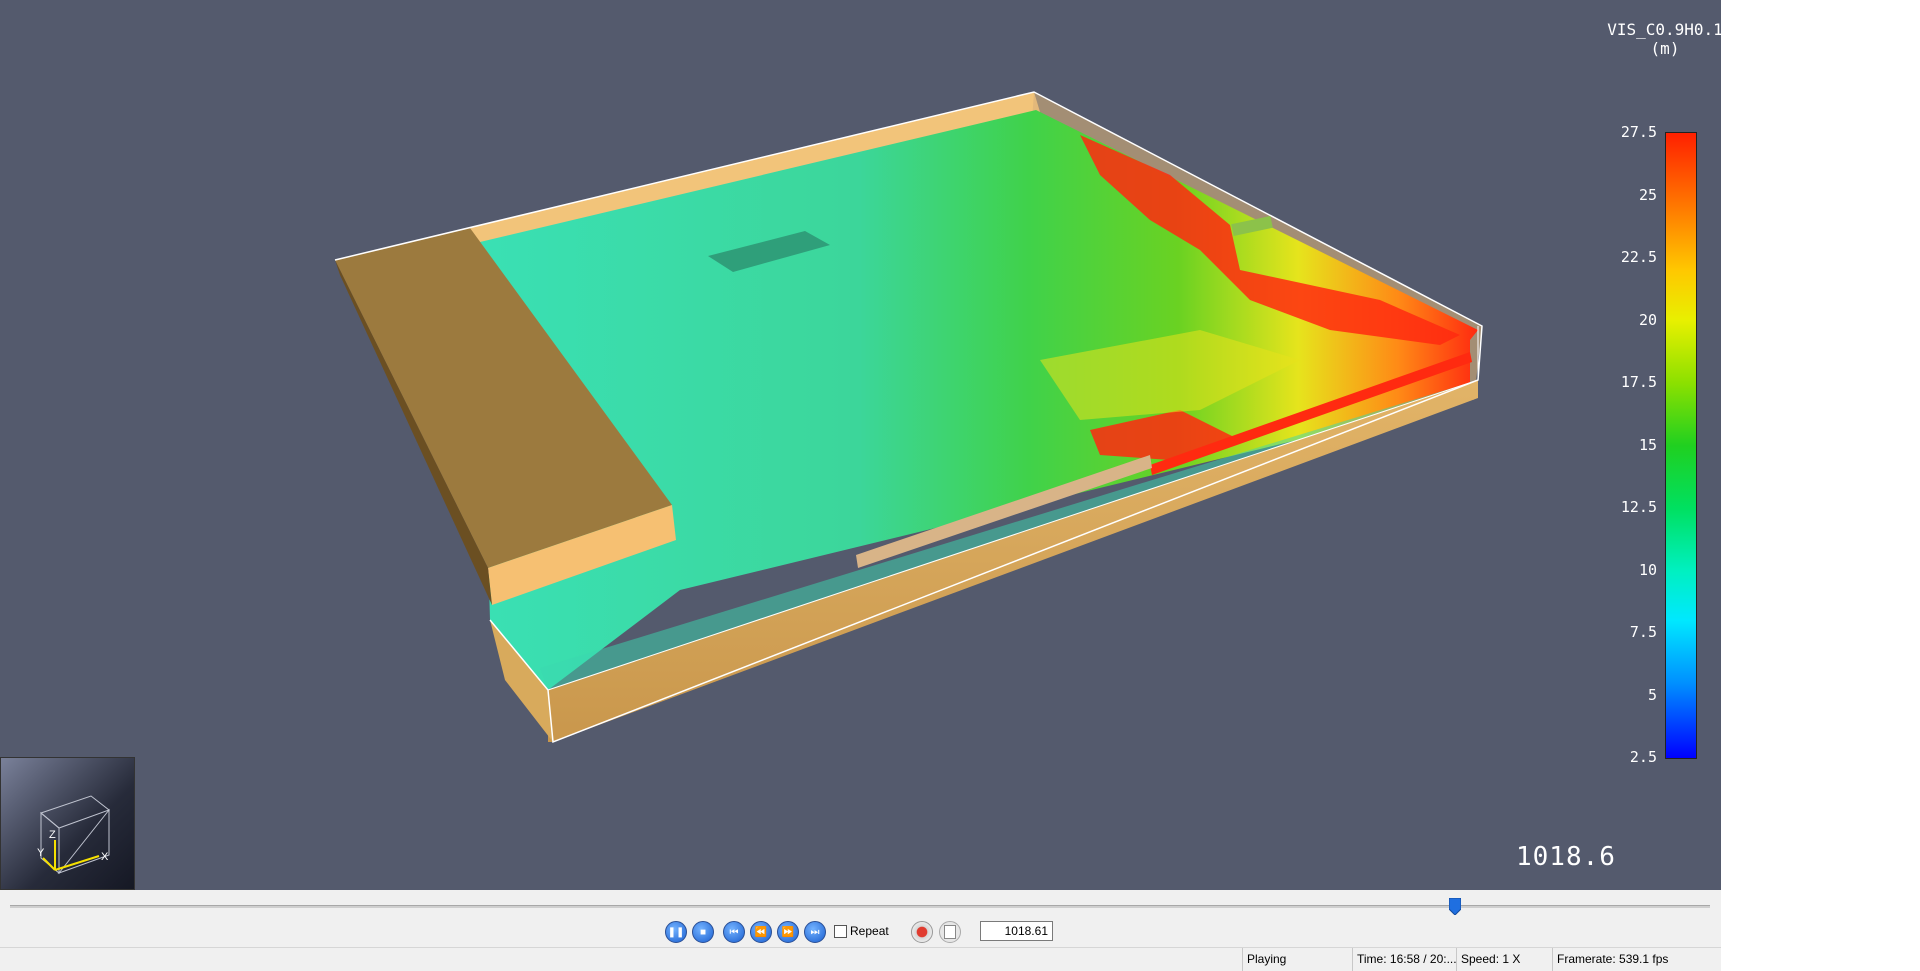 Image resolution: width=1920 pixels, height=971 pixels. I want to click on colorbar-tick-label: 10, so click(1647, 569).